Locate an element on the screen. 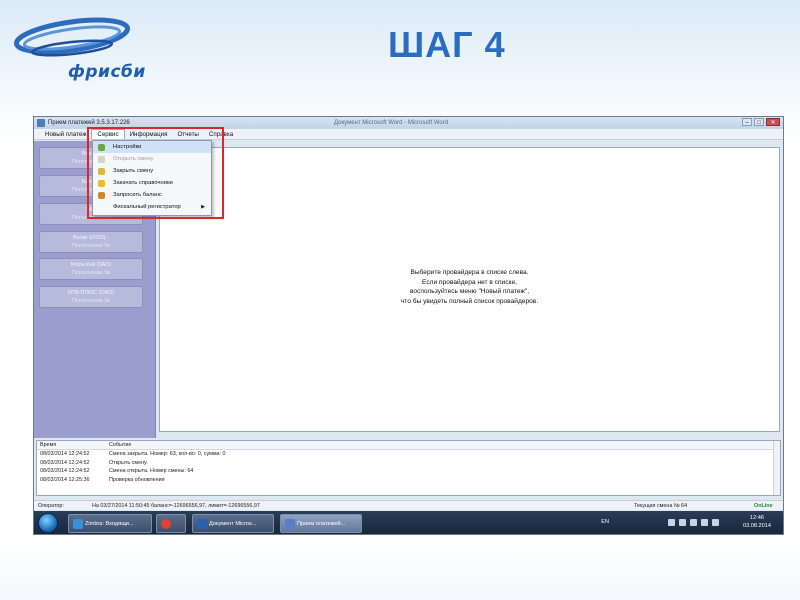 The height and width of the screenshot is (600, 800). tray-icons is located at coordinates (693, 522).